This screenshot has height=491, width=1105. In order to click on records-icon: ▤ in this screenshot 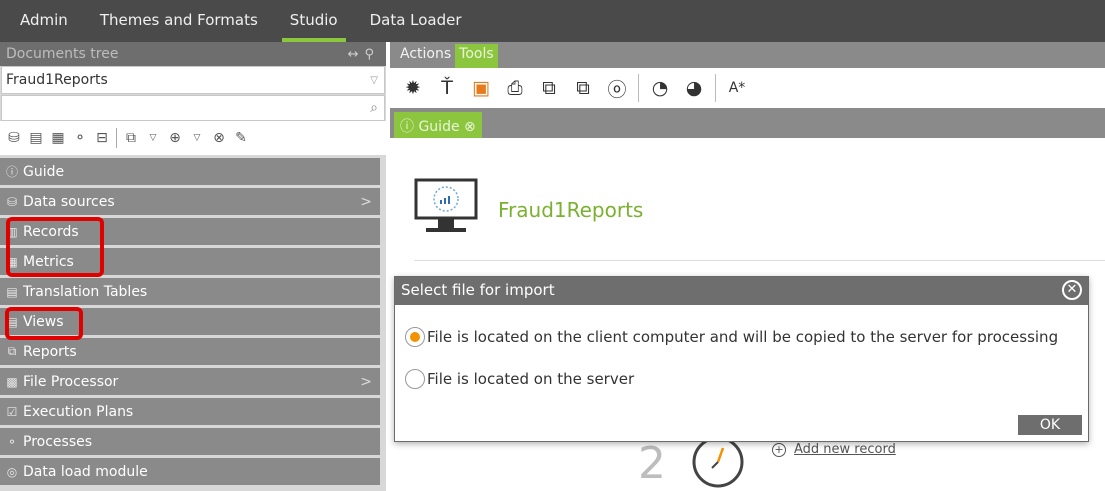, I will do `click(36, 138)`.